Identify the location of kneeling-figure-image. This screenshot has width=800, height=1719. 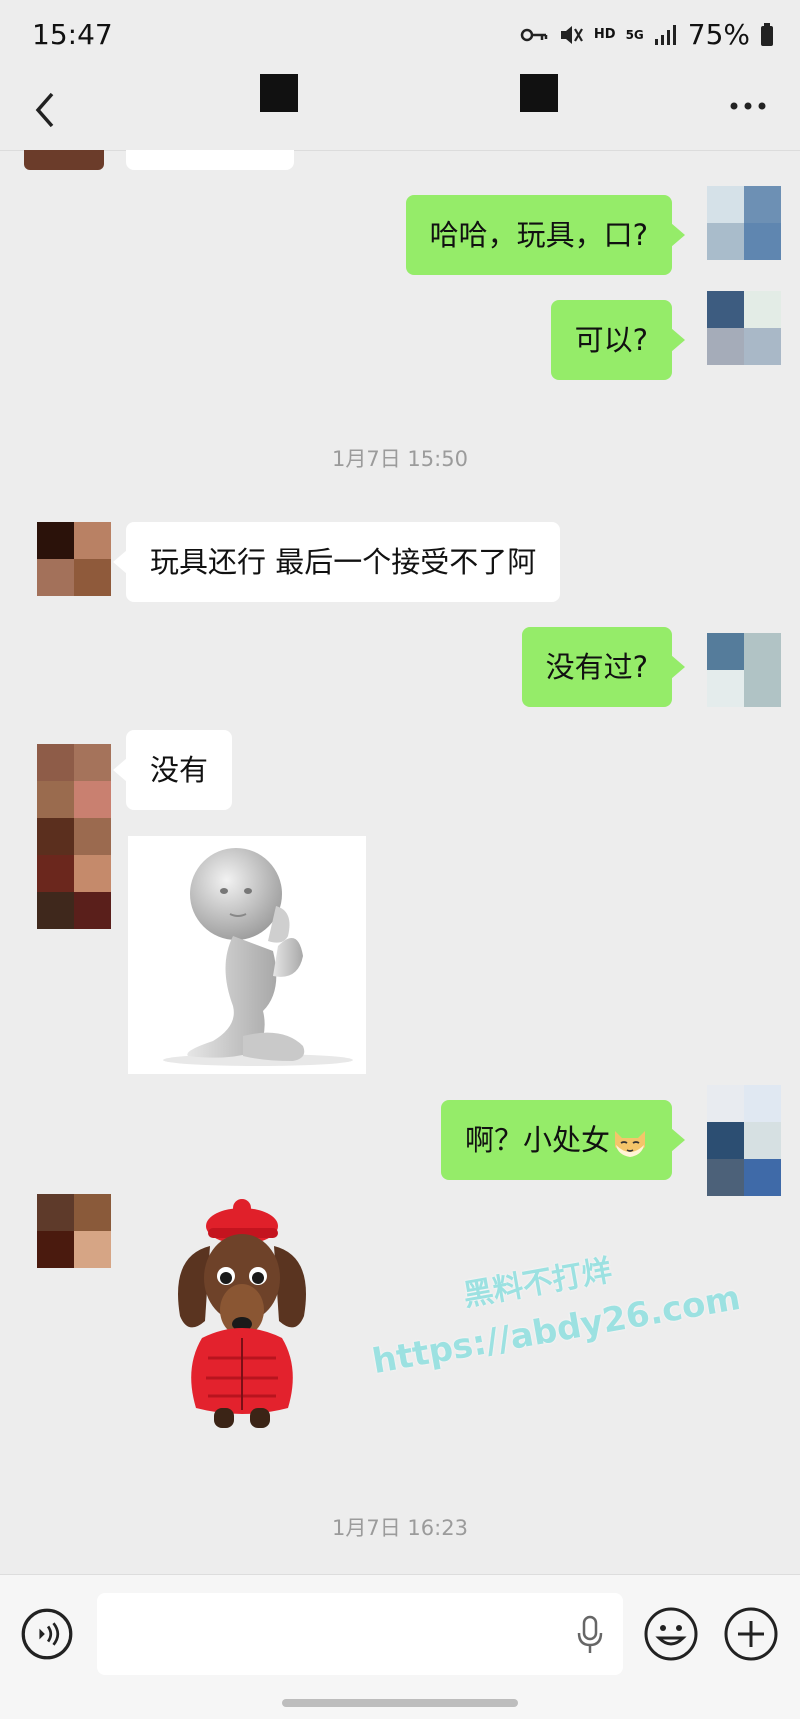
(258, 957).